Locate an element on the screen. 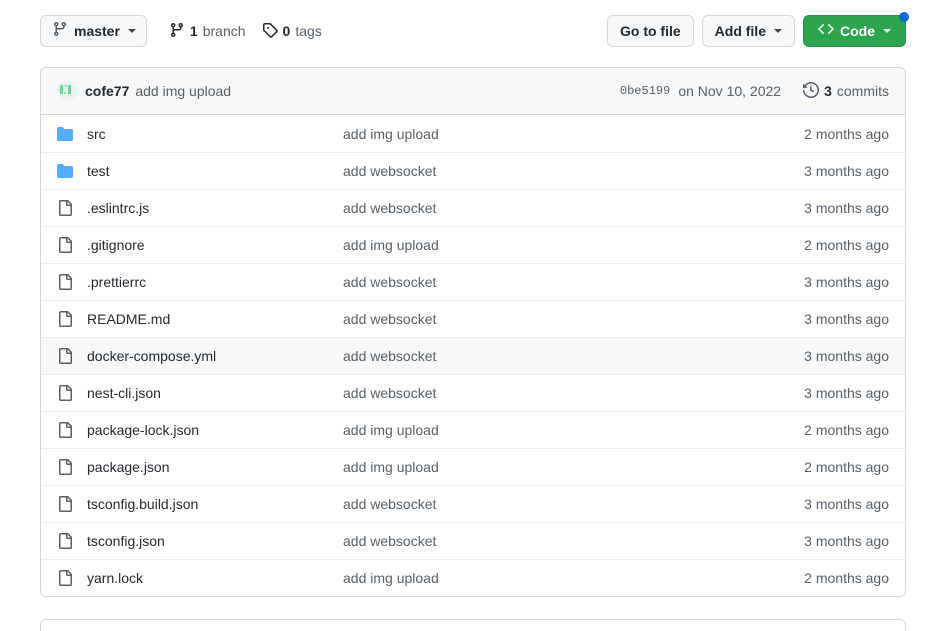 The height and width of the screenshot is (631, 946). commit-meta: 0be5199 on Nov 10, 2022 3 commits is located at coordinates (754, 91).